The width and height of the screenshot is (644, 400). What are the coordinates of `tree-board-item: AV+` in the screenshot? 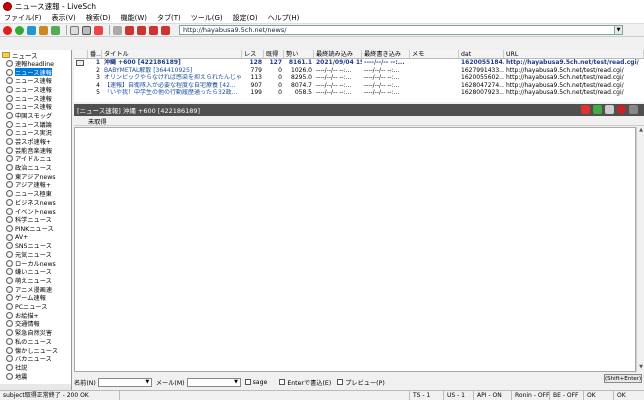 It's located at (35, 237).